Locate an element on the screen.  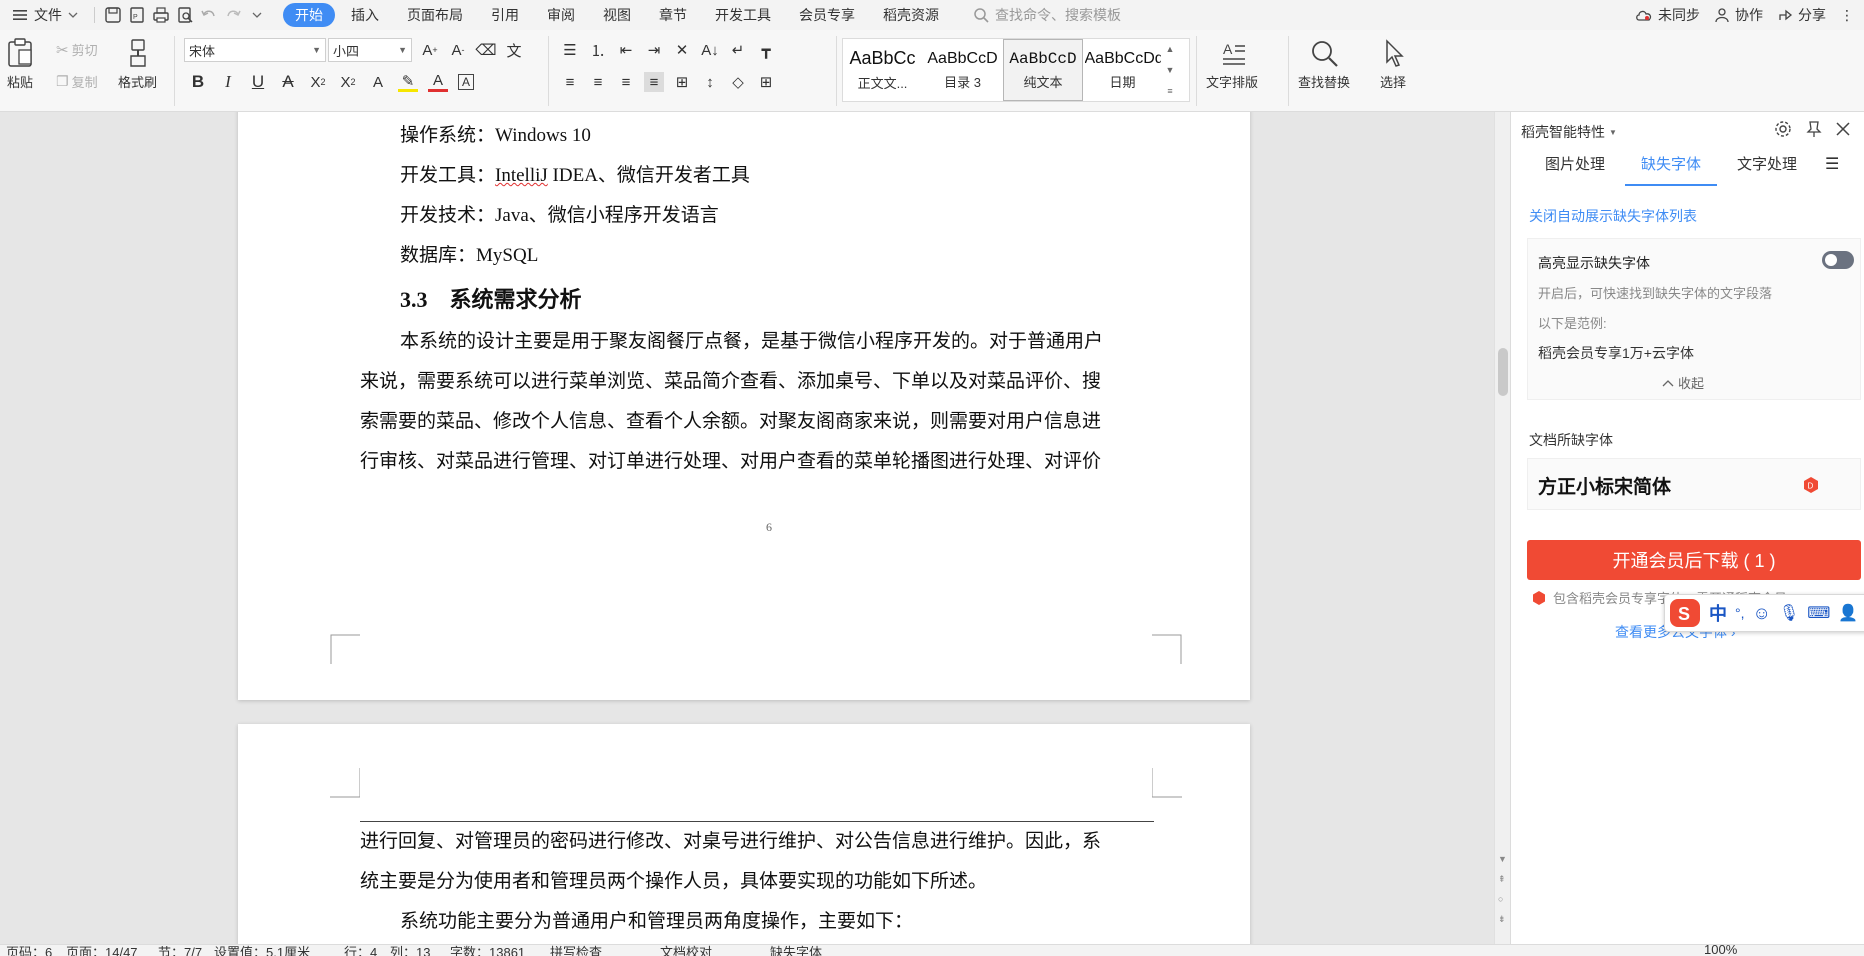
tab-member: 会员专享 is located at coordinates (827, 15).